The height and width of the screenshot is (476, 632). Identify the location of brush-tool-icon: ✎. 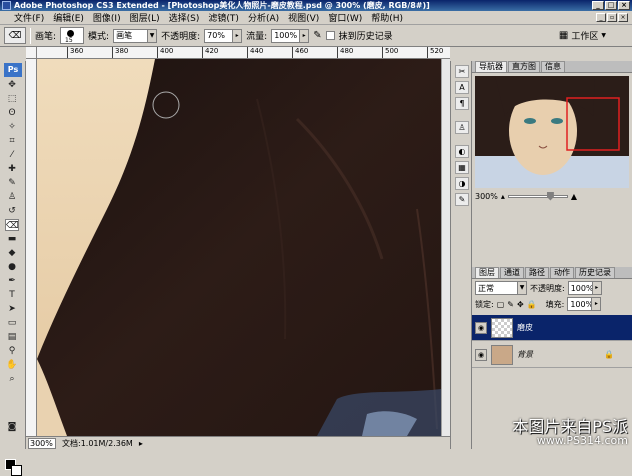
(12, 183).